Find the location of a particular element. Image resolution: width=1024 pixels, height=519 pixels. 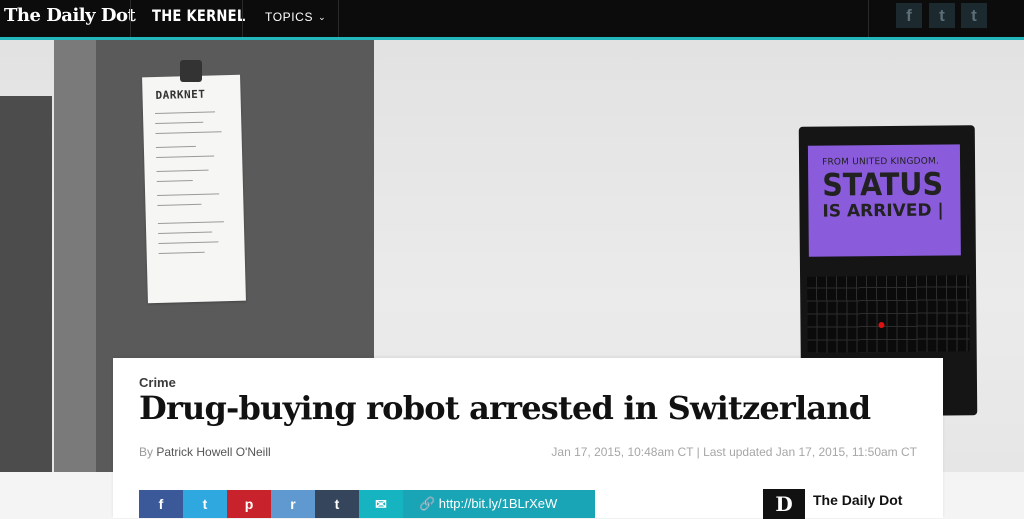

facebook-share-button: f is located at coordinates (161, 504).